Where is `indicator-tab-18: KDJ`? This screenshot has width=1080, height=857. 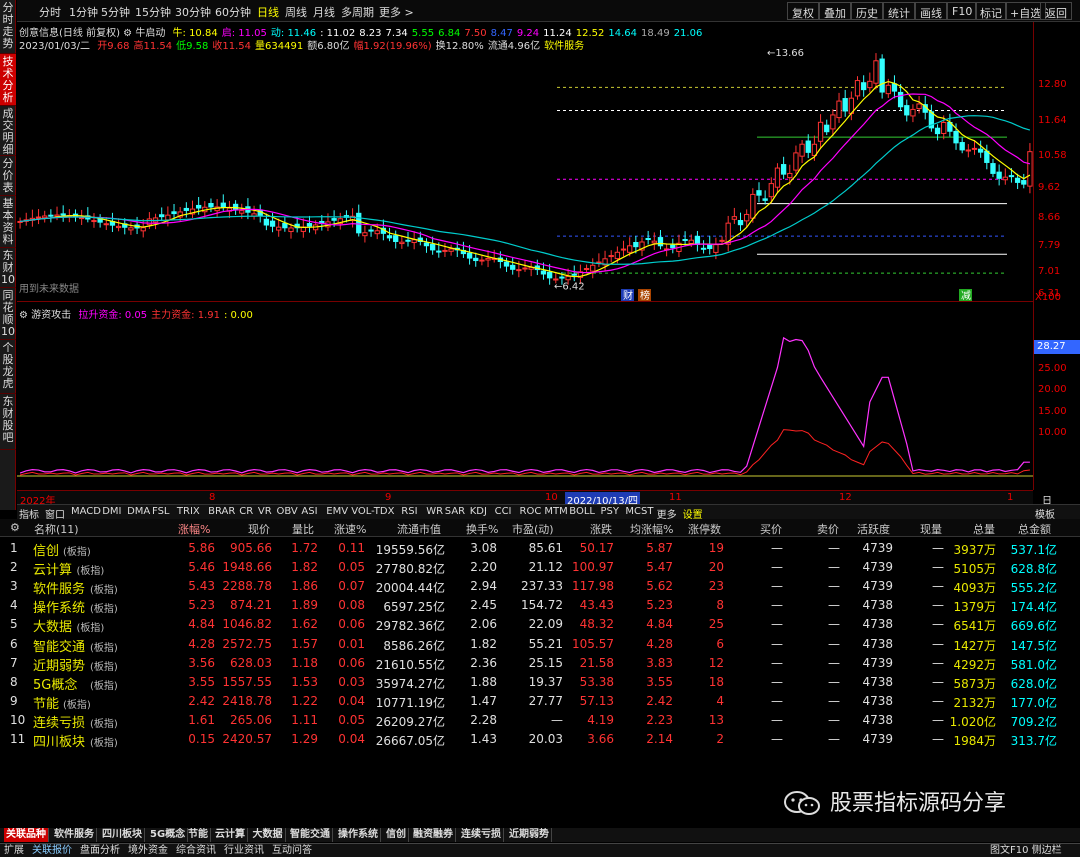 indicator-tab-18: KDJ is located at coordinates (478, 511).